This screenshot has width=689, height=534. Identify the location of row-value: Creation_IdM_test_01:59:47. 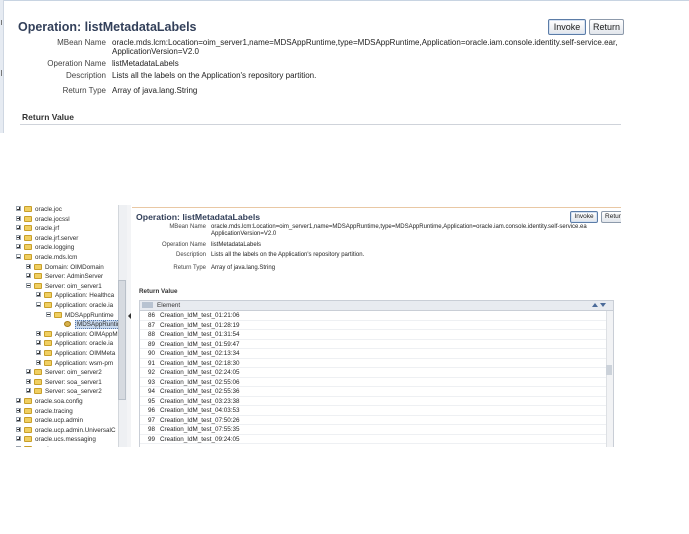
(200, 344).